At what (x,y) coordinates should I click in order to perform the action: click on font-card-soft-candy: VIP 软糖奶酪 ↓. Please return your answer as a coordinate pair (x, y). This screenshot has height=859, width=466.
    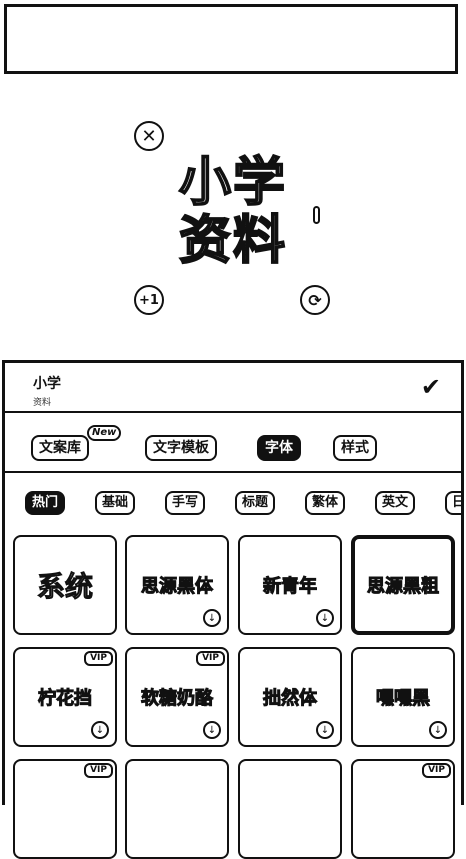
    Looking at the image, I should click on (177, 697).